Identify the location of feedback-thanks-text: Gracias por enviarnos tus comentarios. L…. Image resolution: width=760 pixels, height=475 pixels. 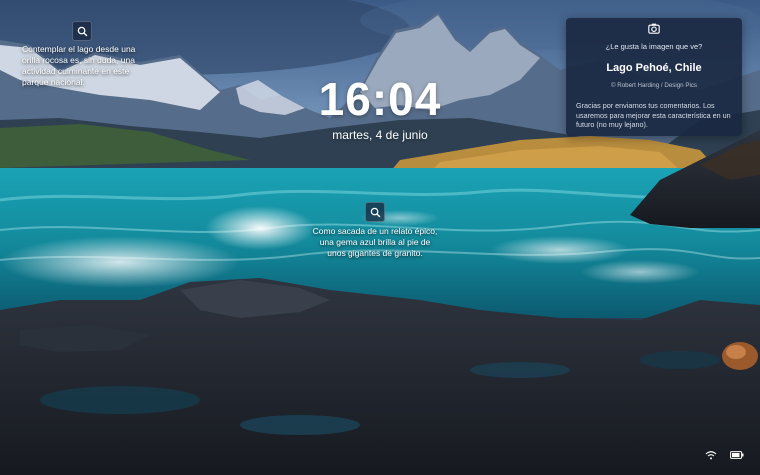
(653, 115).